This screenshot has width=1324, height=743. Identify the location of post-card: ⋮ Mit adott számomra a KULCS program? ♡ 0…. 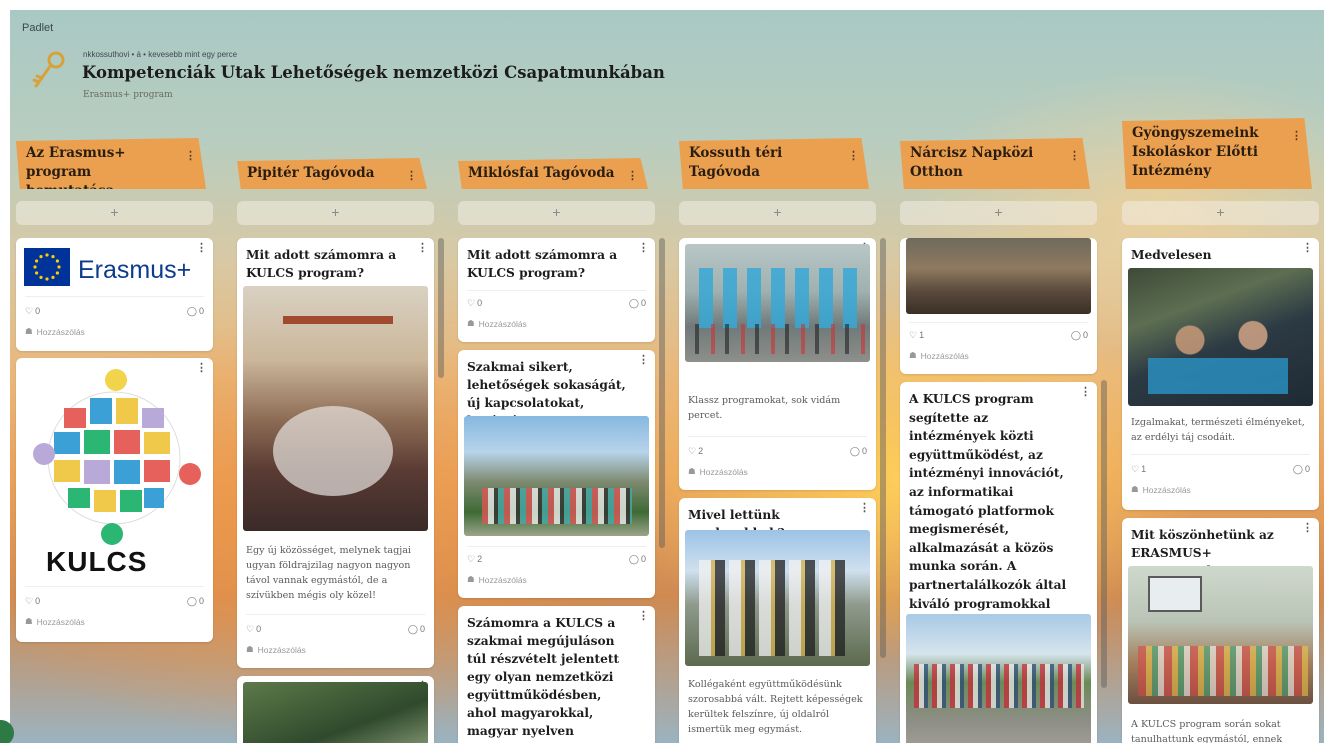
(556, 290).